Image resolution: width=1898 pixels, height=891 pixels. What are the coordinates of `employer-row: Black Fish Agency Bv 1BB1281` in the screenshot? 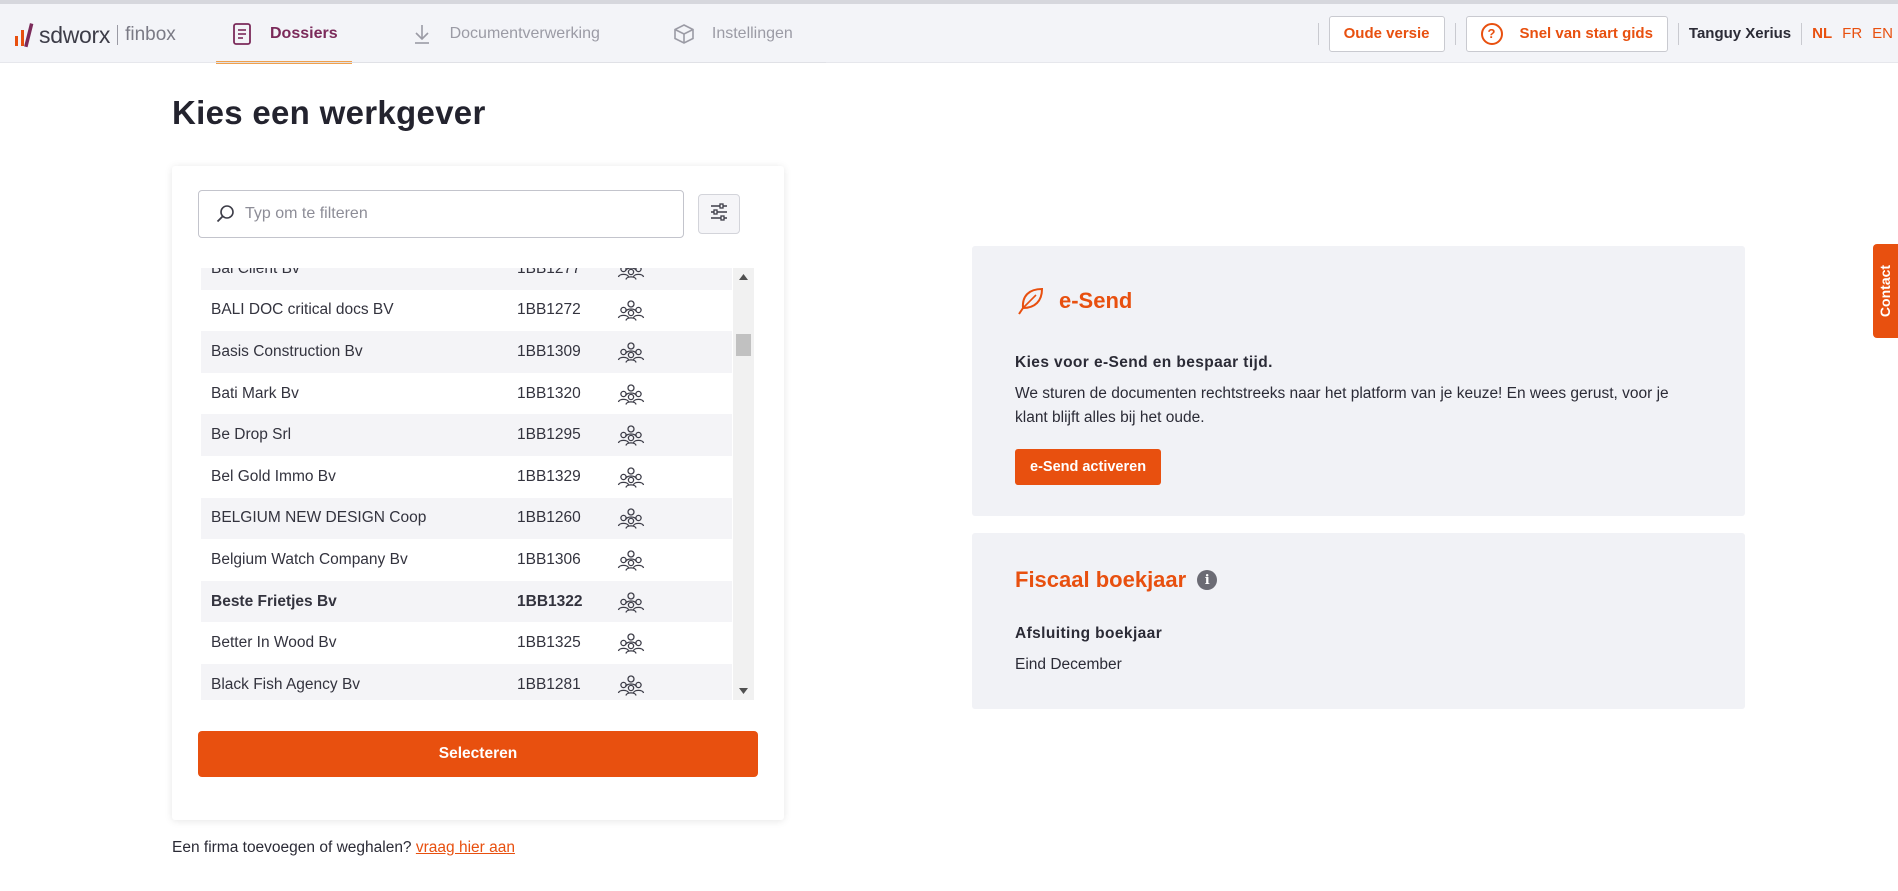 It's located at (466, 681).